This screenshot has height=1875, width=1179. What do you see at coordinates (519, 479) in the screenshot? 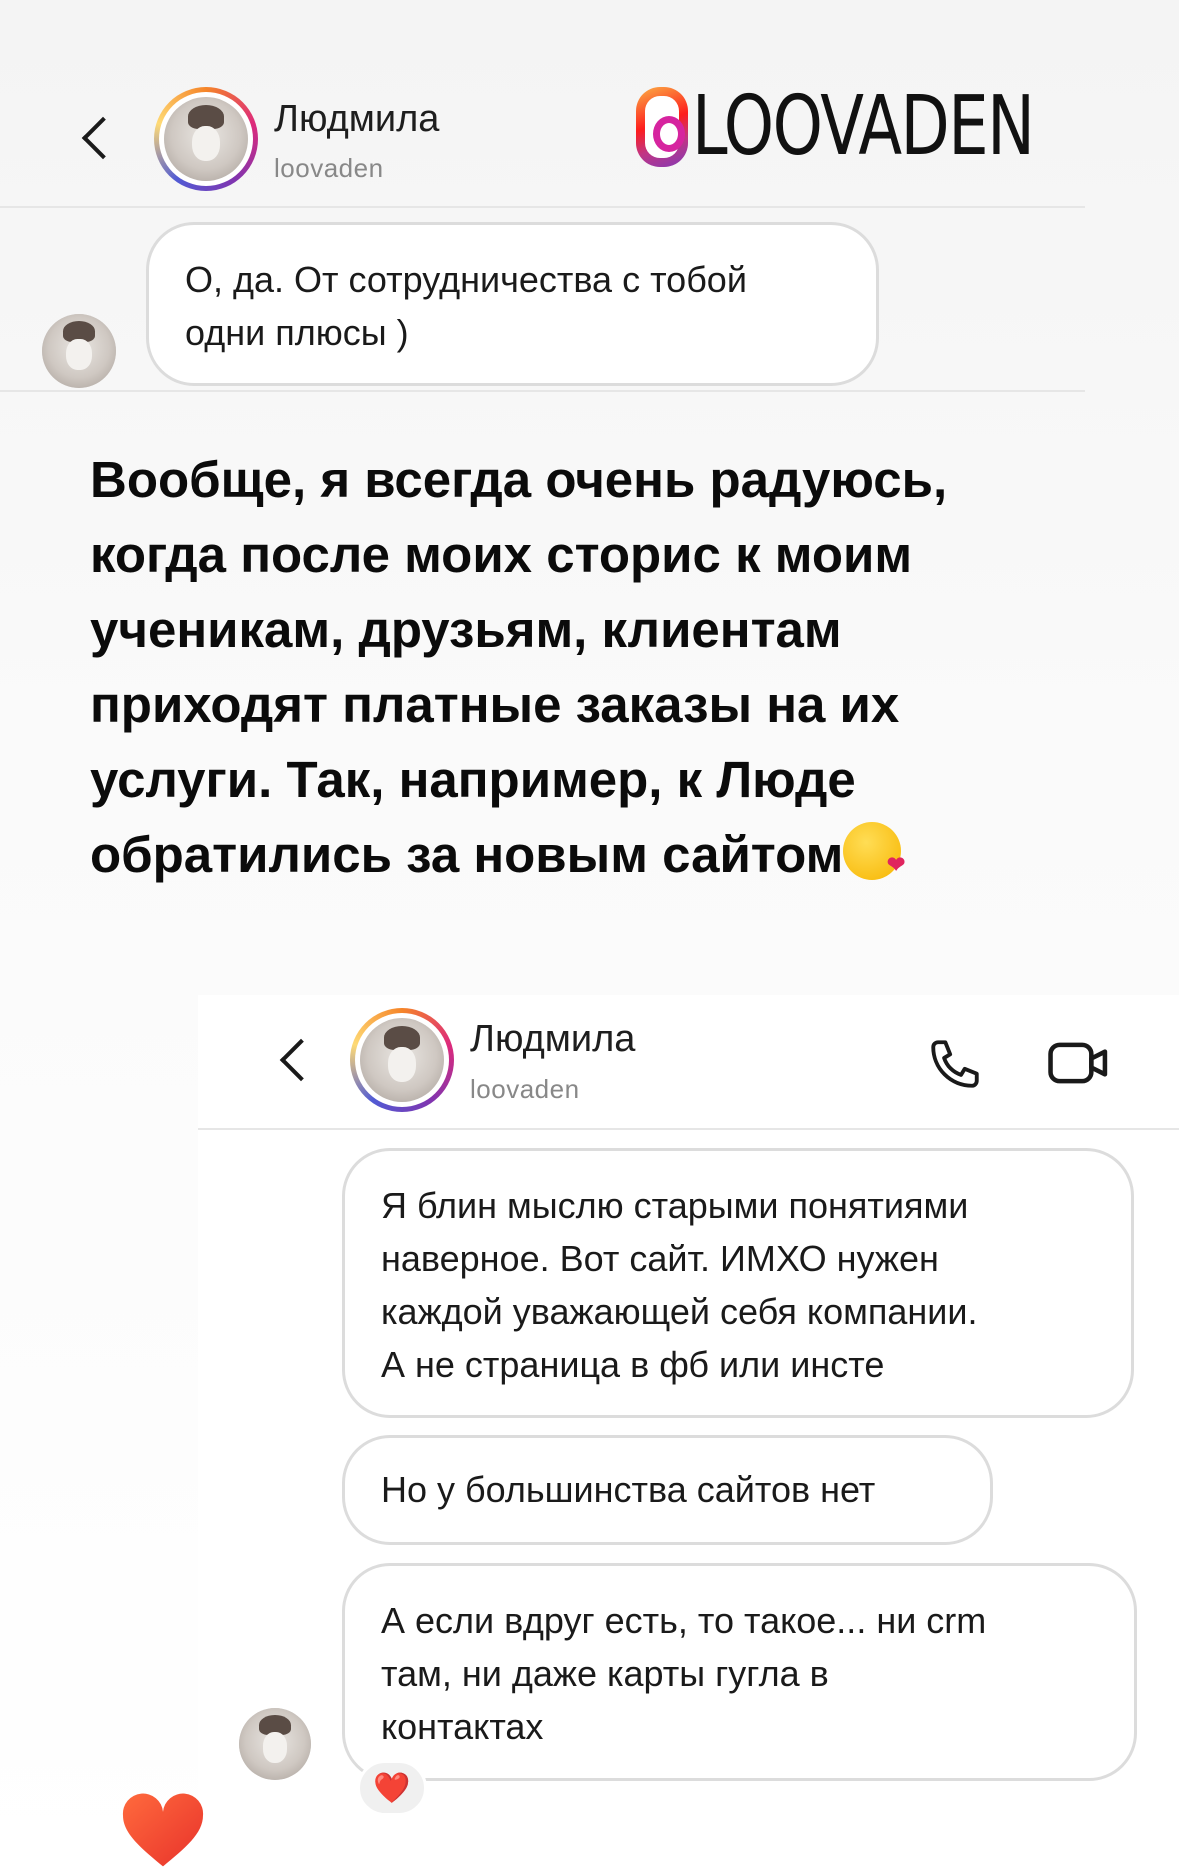
I see `caption-line: Вообще, я всегда очень радуюсь,` at bounding box center [519, 479].